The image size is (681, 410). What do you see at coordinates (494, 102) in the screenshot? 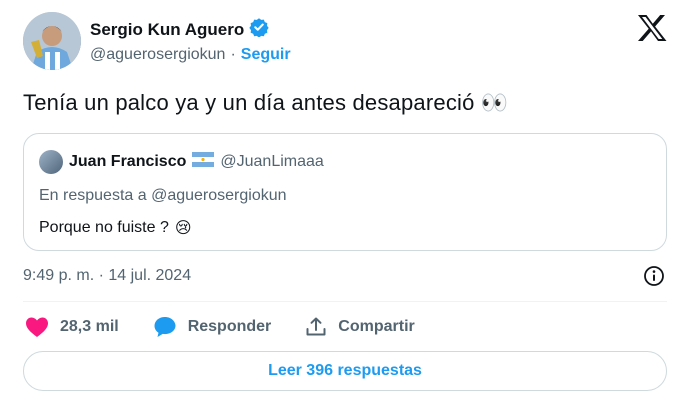
I see `eyes-emoji: 👀` at bounding box center [494, 102].